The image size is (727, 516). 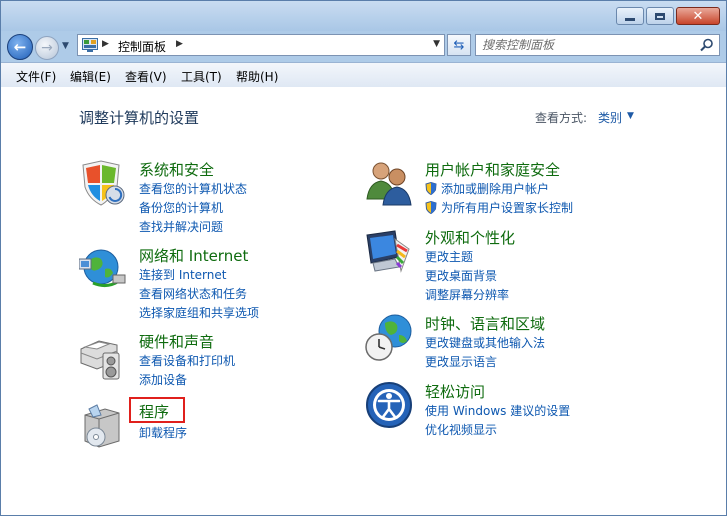 I want to click on navigation-bar: ← → ▼ ▶ 控制面板 ▶ ▼ ⇆, so click(x=363, y=46).